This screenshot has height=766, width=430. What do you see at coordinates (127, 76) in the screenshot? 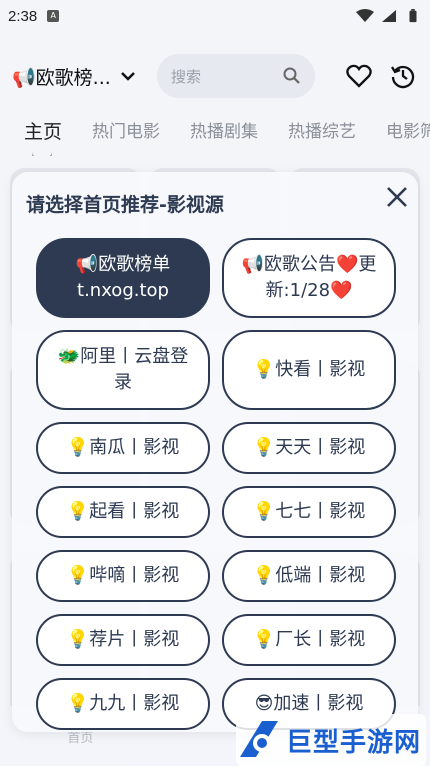
I see `chevron-down-icon` at bounding box center [127, 76].